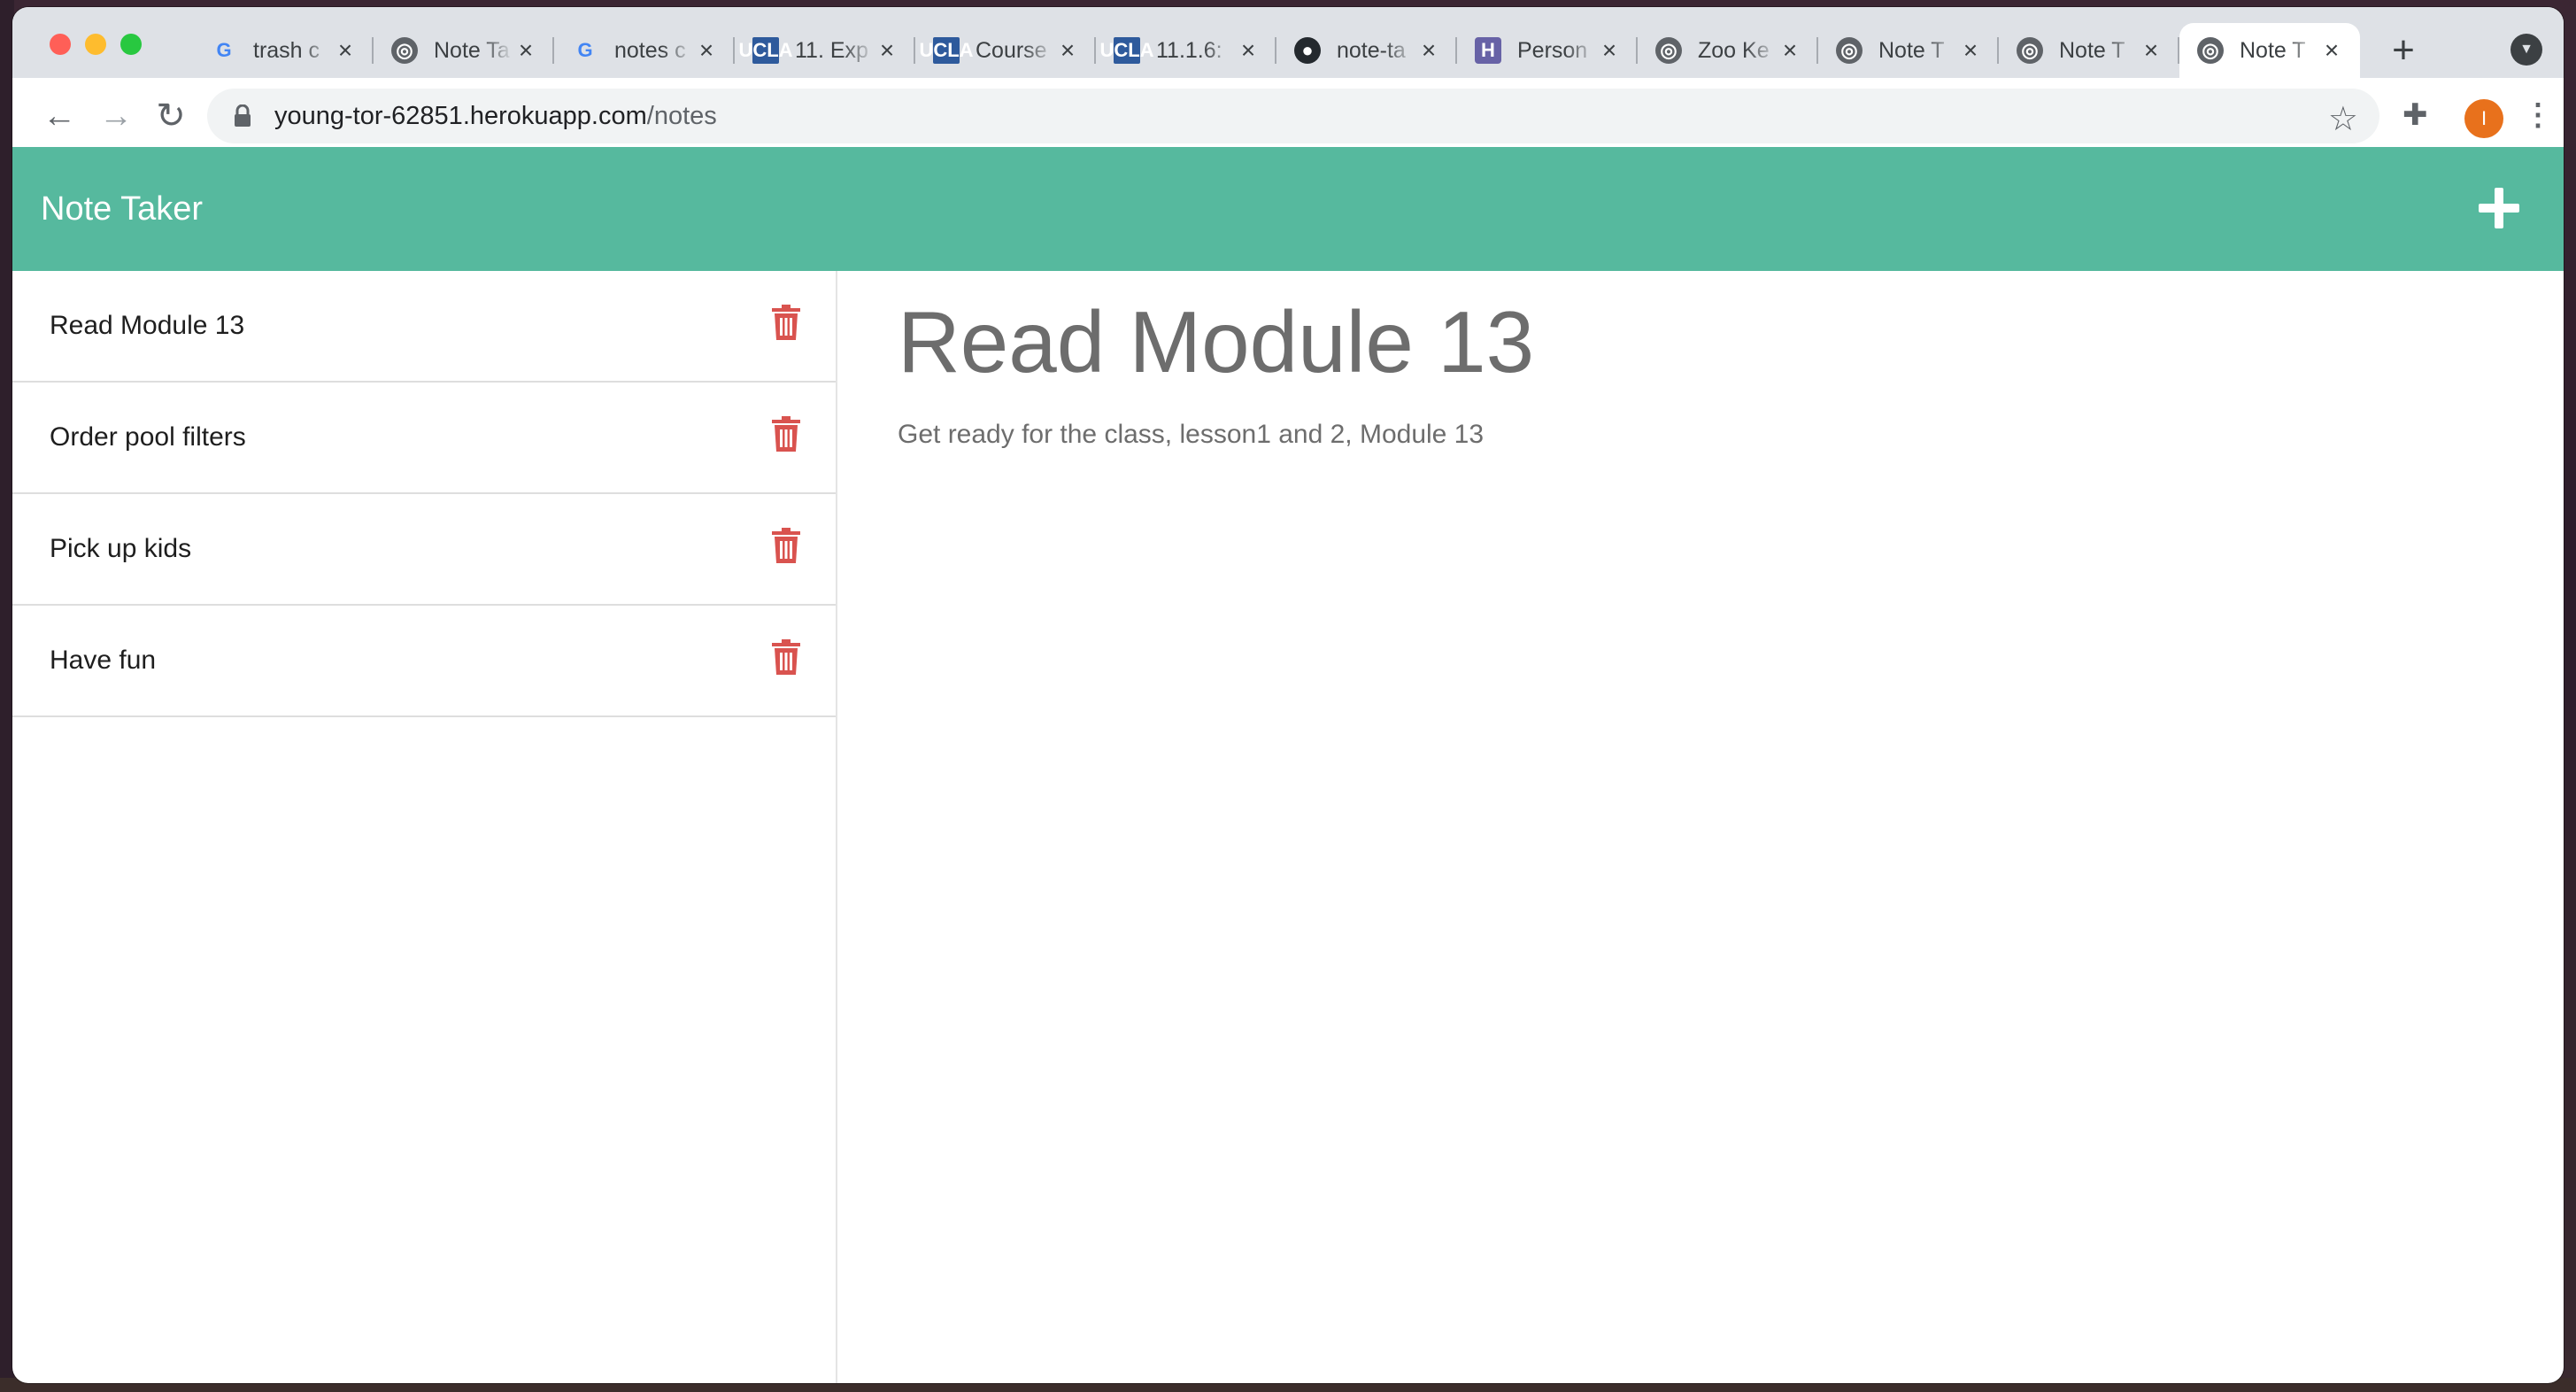  Describe the element at coordinates (1293, 116) in the screenshot. I see `address-bar: young-tor-62851.herokuapp.com/notes ☆` at that location.